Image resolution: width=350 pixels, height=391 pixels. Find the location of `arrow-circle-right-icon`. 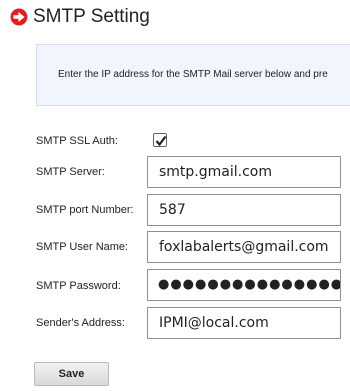

arrow-circle-right-icon is located at coordinates (19, 17).